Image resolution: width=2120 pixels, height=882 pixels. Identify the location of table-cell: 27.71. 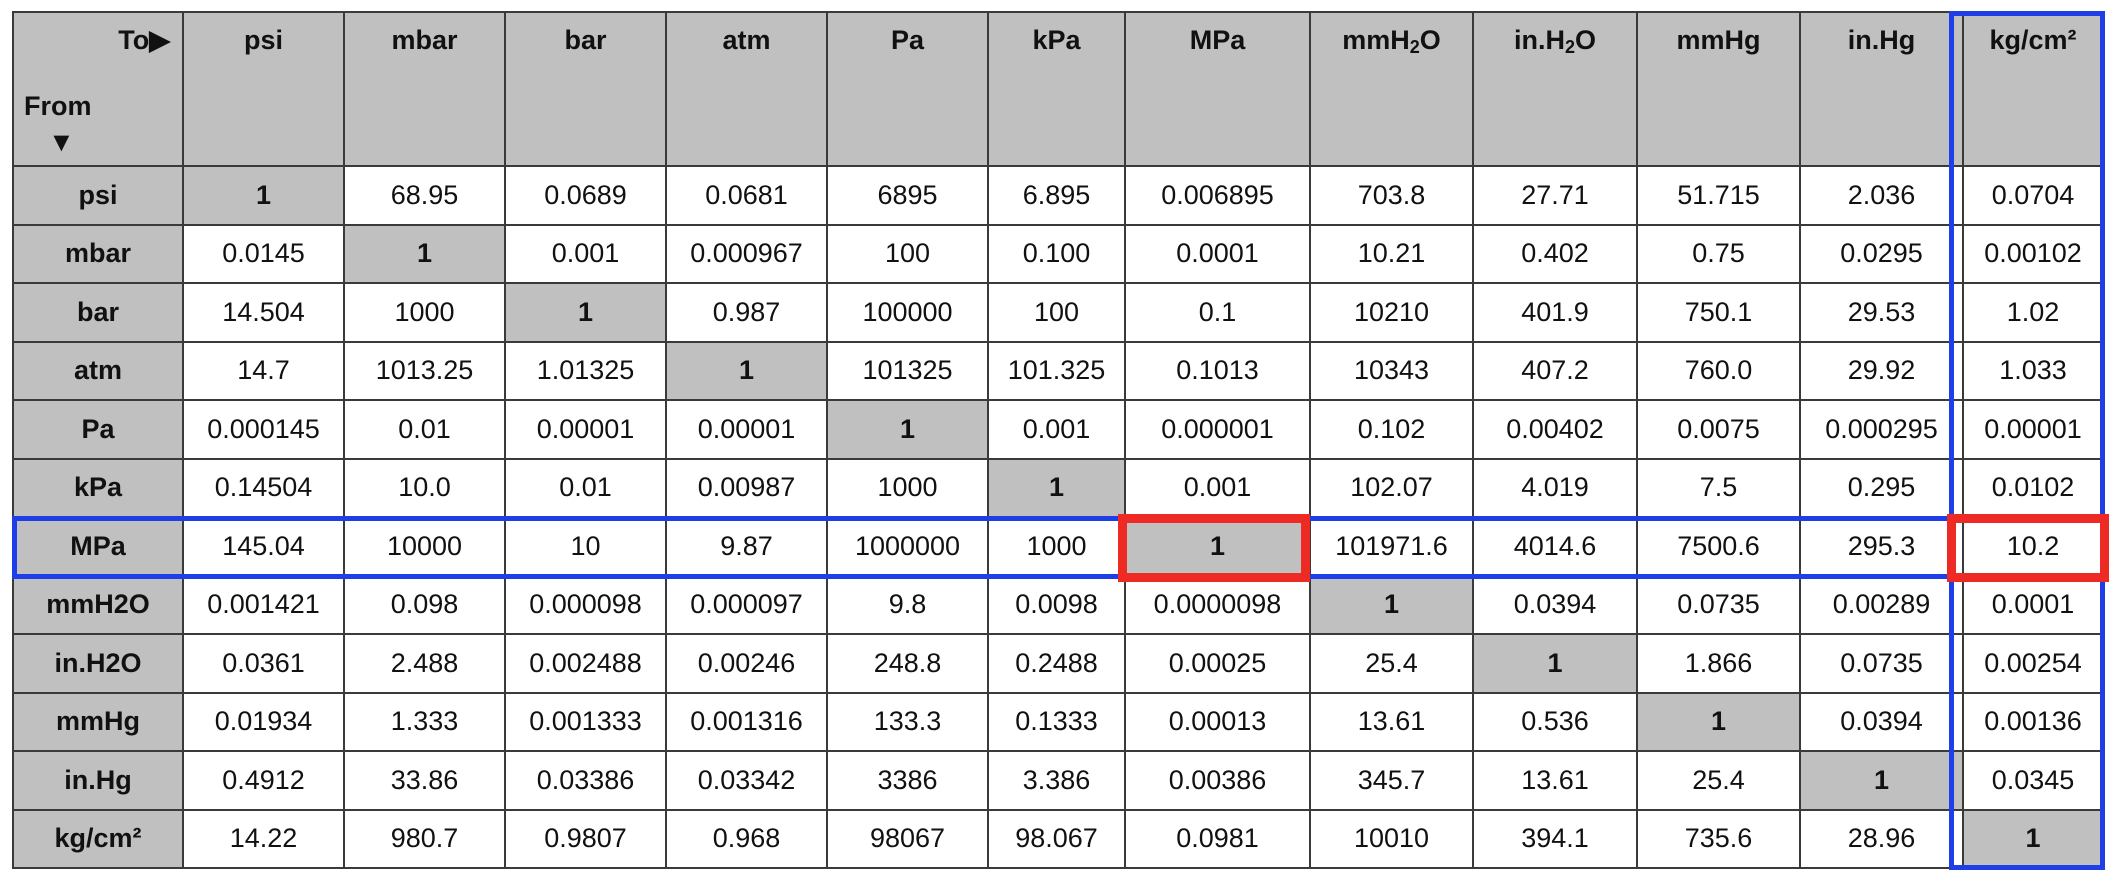
(1555, 195).